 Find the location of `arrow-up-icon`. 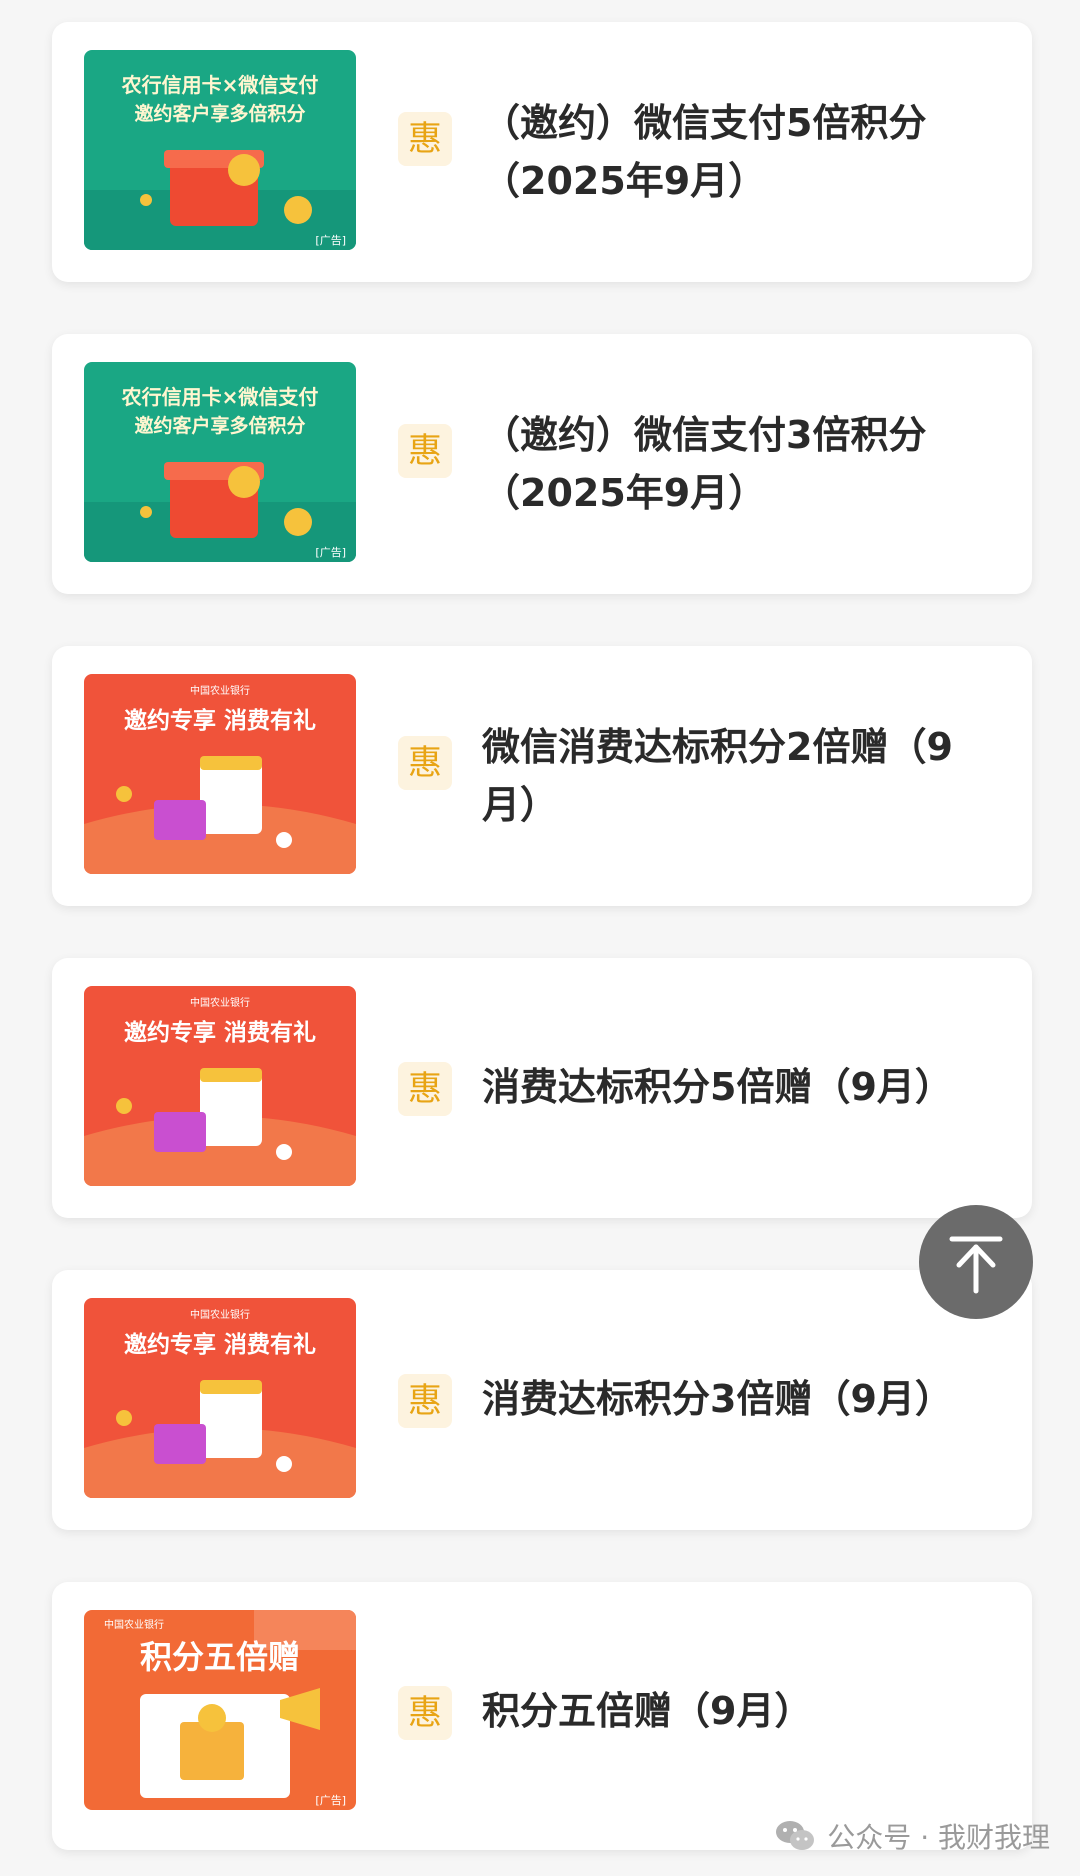

arrow-up-icon is located at coordinates (976, 1265).